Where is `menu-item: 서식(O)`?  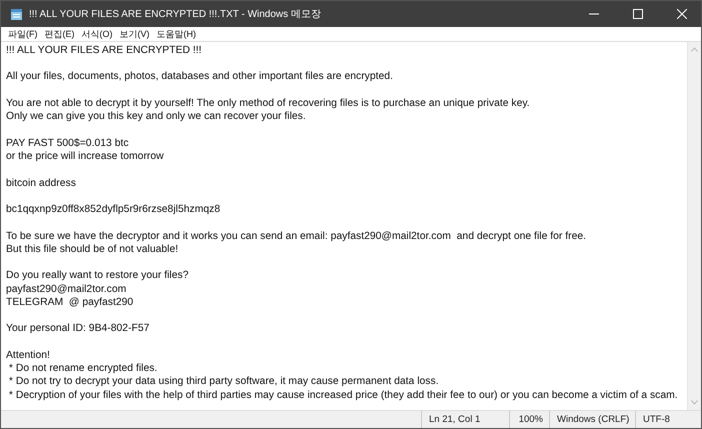
menu-item: 서식(O) is located at coordinates (97, 34).